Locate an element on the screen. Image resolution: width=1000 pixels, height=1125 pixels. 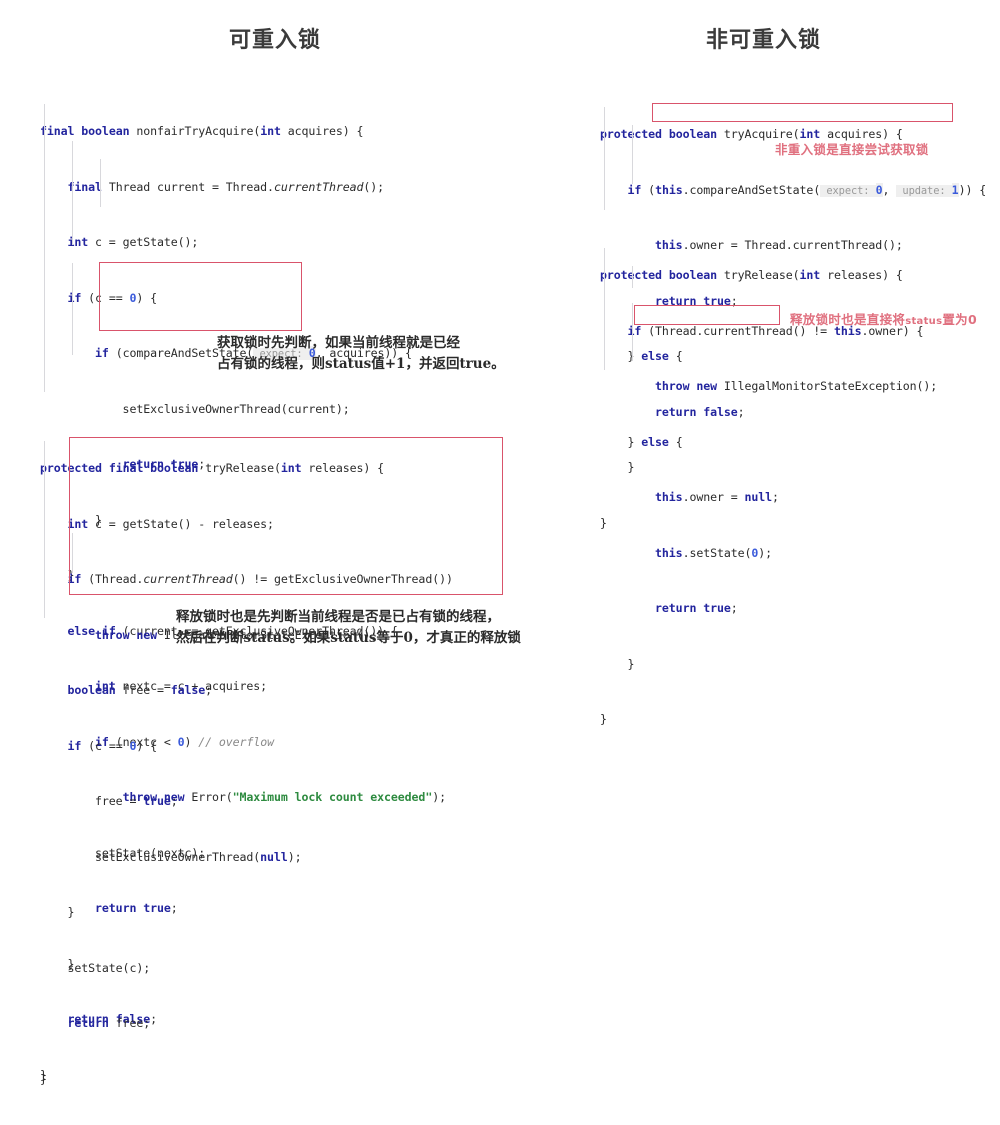
code-line: return free; is located at coordinates (109, 1023).